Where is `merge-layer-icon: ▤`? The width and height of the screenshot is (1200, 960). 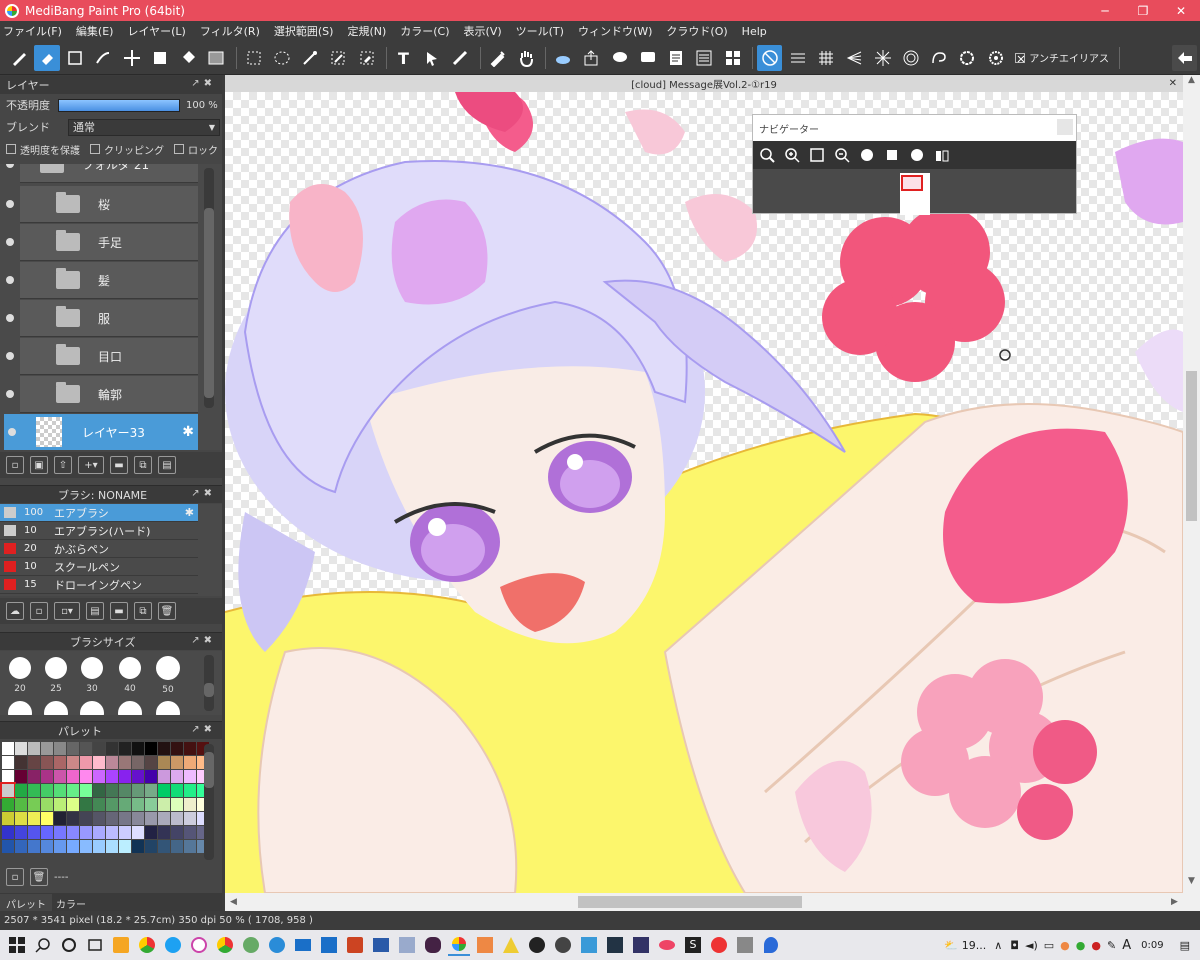
merge-layer-icon: ▤ is located at coordinates (167, 465).